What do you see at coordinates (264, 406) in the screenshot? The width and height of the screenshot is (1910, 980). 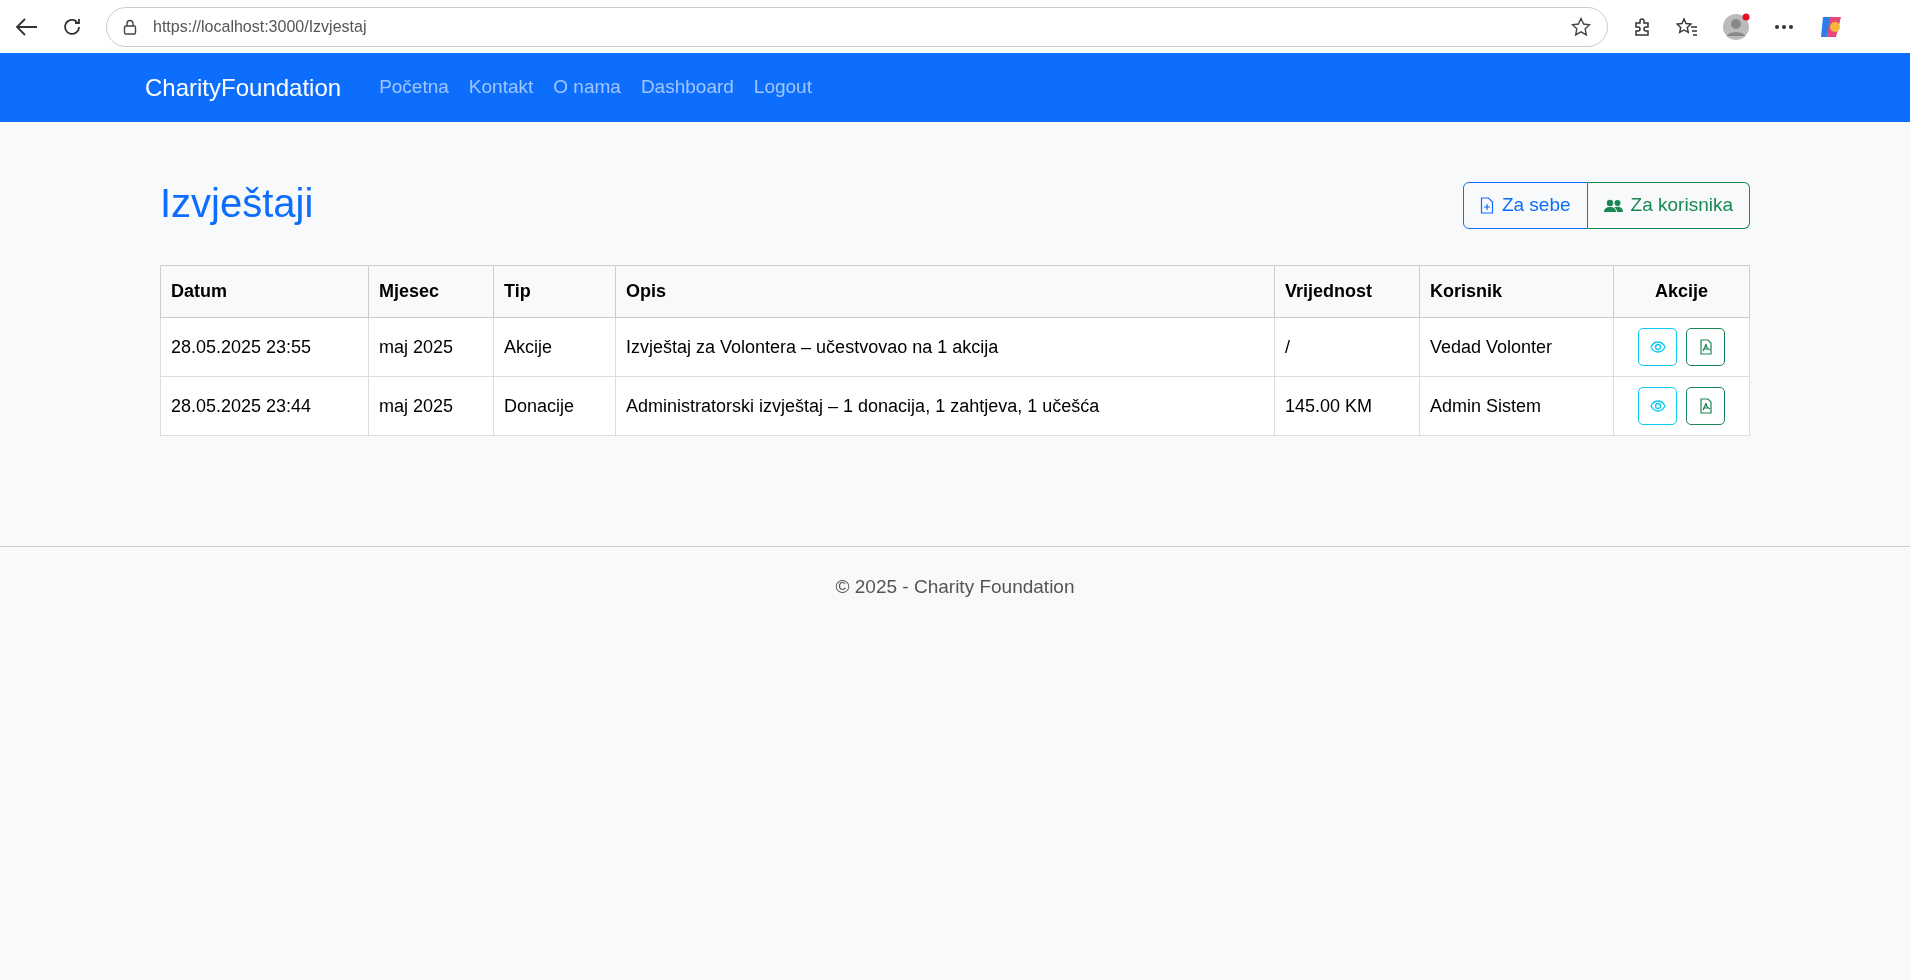 I see `table-cell: 28.05.2025 23:44` at bounding box center [264, 406].